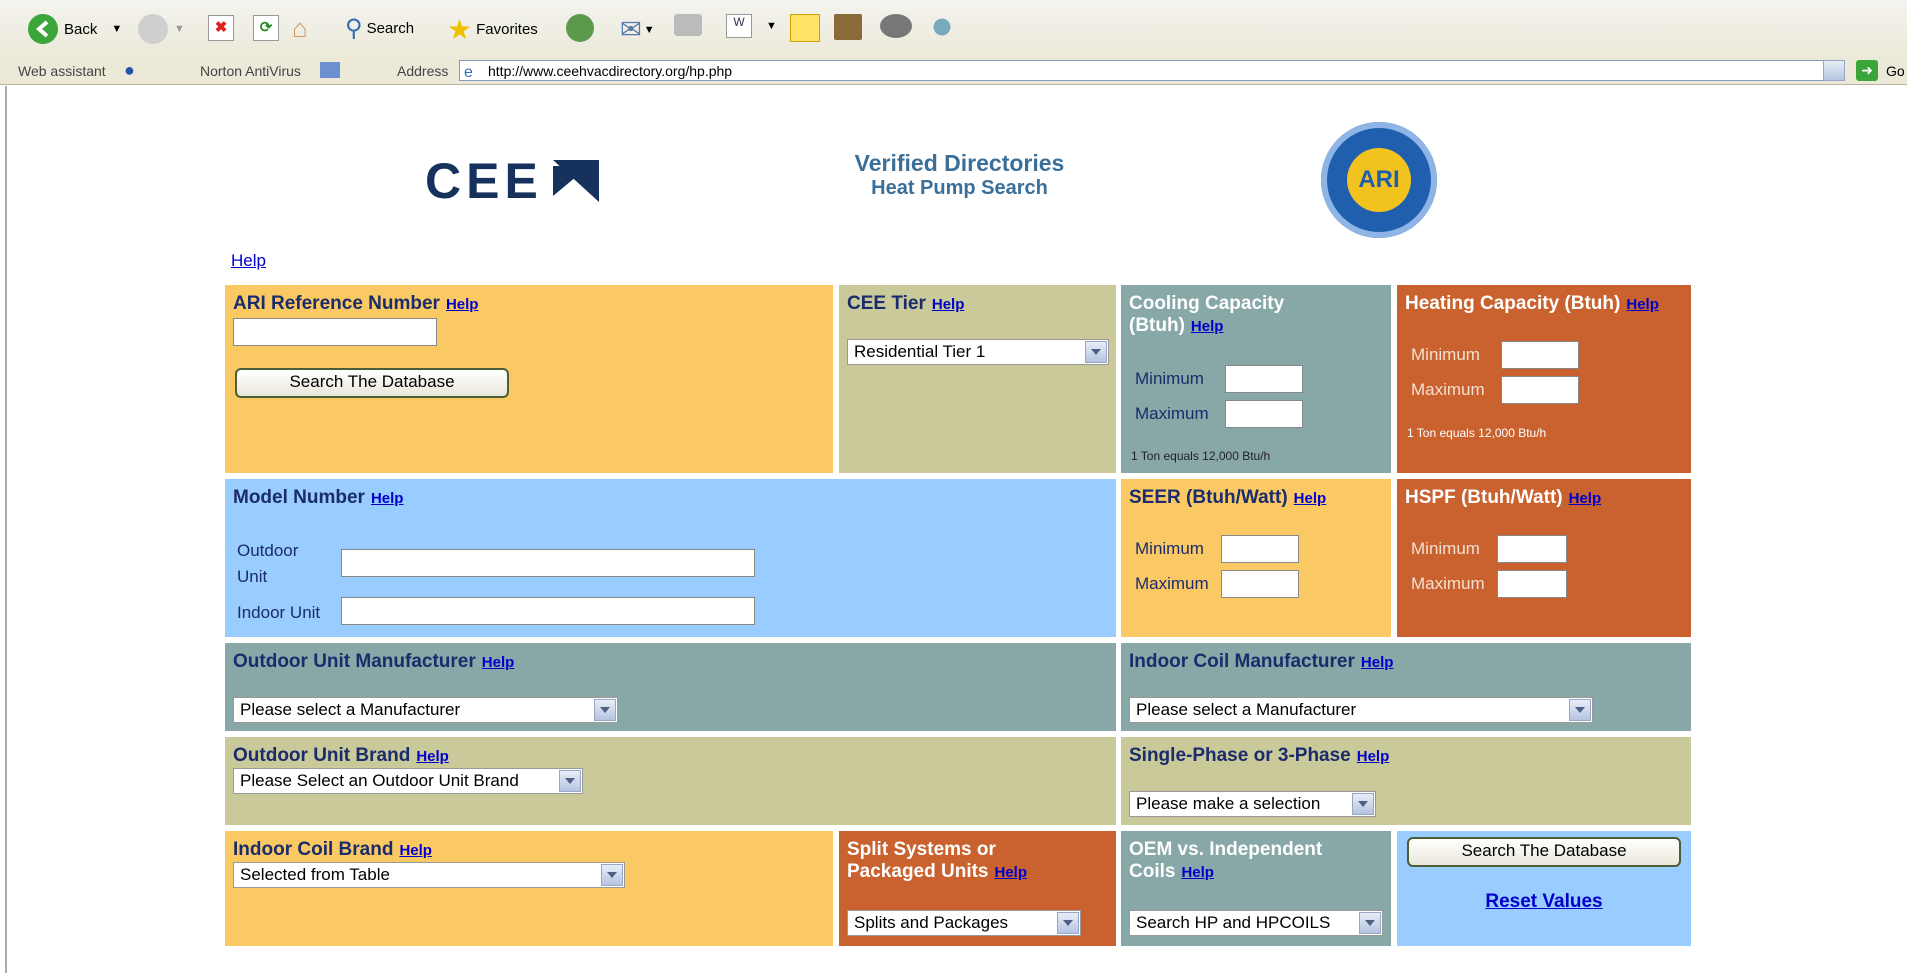  Describe the element at coordinates (1544, 902) in the screenshot. I see `reset-values-link: Reset Values` at that location.